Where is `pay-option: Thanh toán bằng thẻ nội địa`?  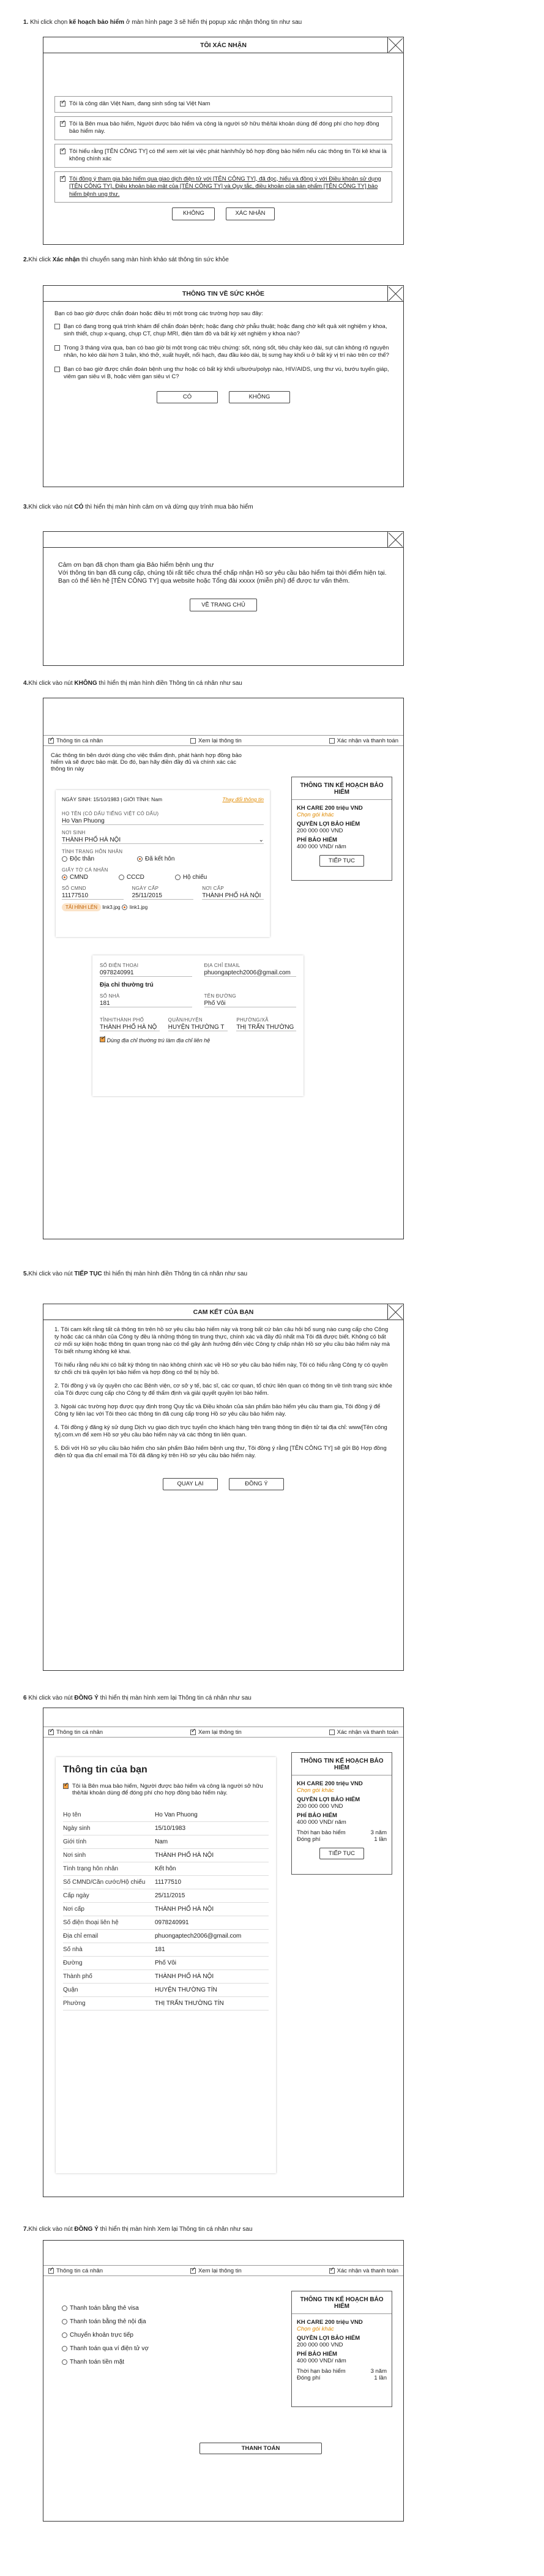 pay-option: Thanh toán bằng thẻ nội địa is located at coordinates (105, 2322).